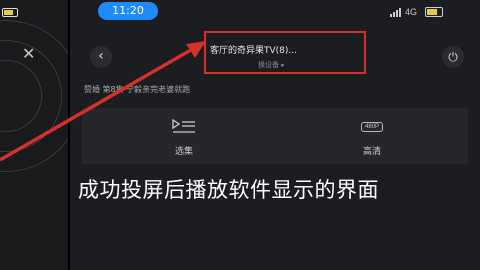 This screenshot has width=480, height=270. I want to click on chevron-left-icon: ‹, so click(101, 56).